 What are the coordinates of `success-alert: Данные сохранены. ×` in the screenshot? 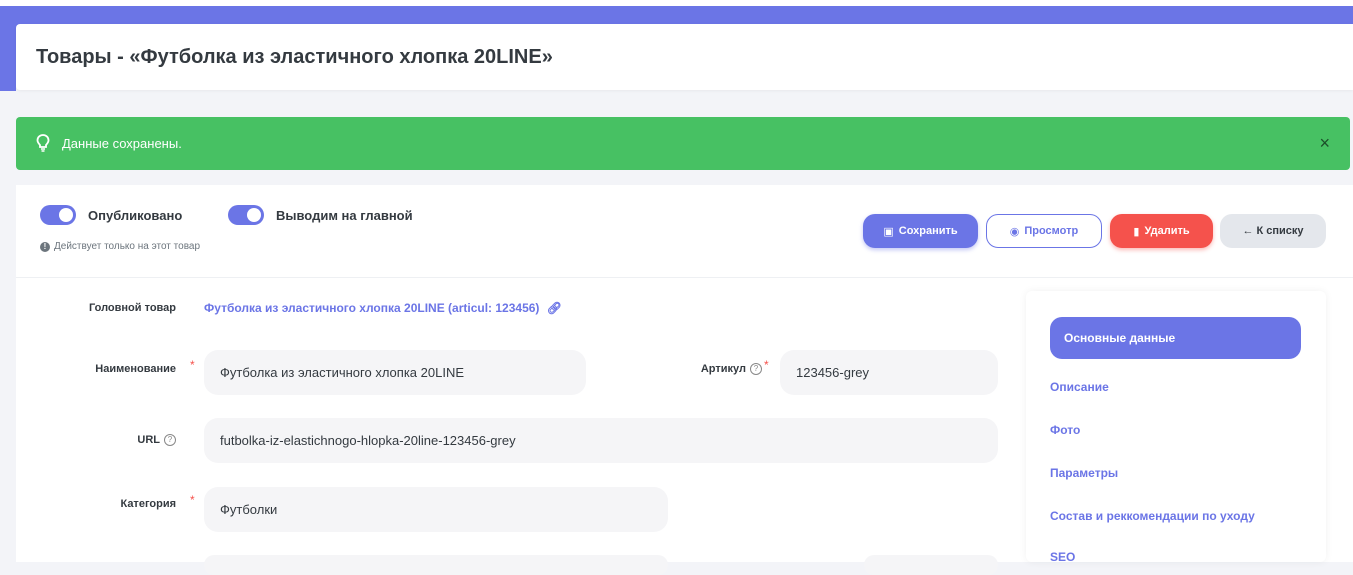 It's located at (683, 143).